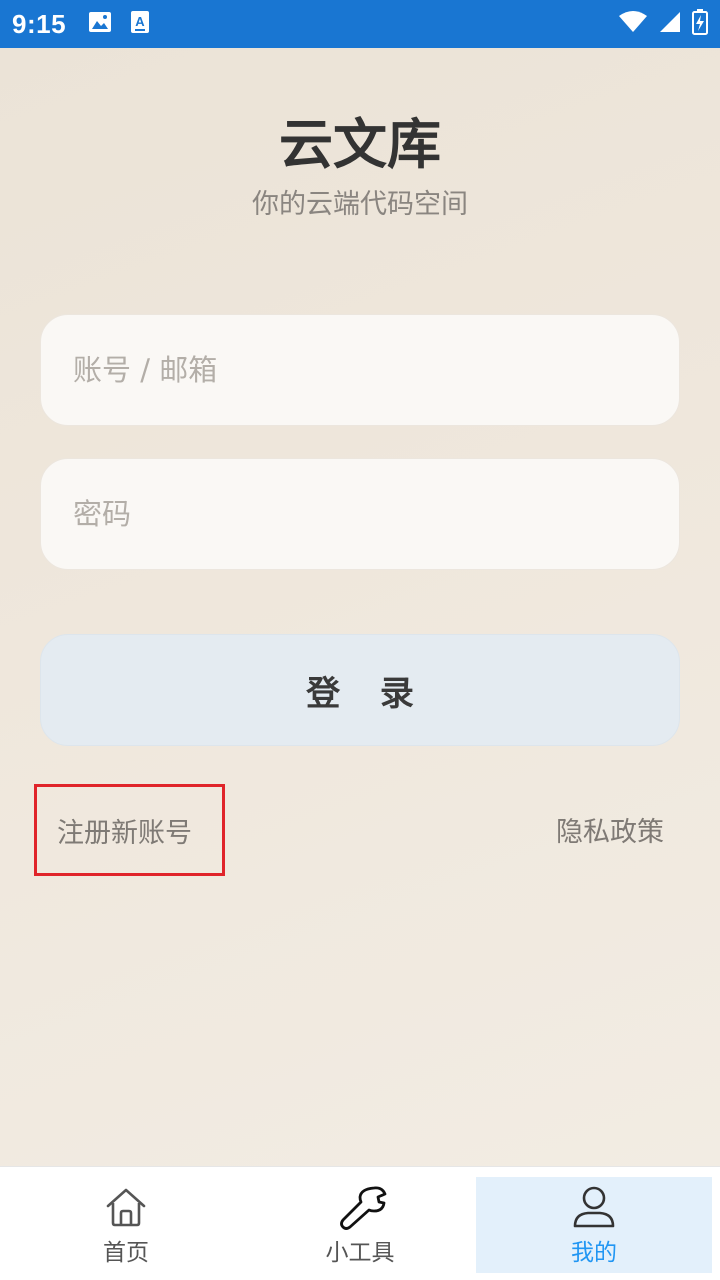  What do you see at coordinates (360, 144) in the screenshot?
I see `page-title: 云文库` at bounding box center [360, 144].